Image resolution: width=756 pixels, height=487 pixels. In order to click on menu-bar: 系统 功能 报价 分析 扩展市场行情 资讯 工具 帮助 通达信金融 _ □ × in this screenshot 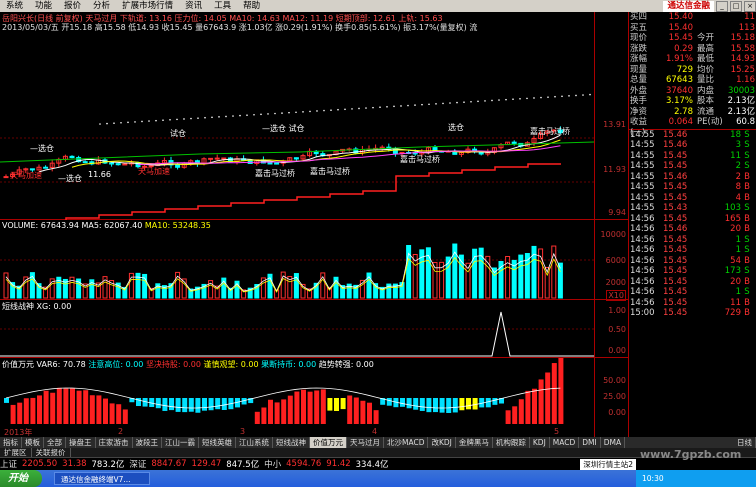, I will do `click(378, 6)`.